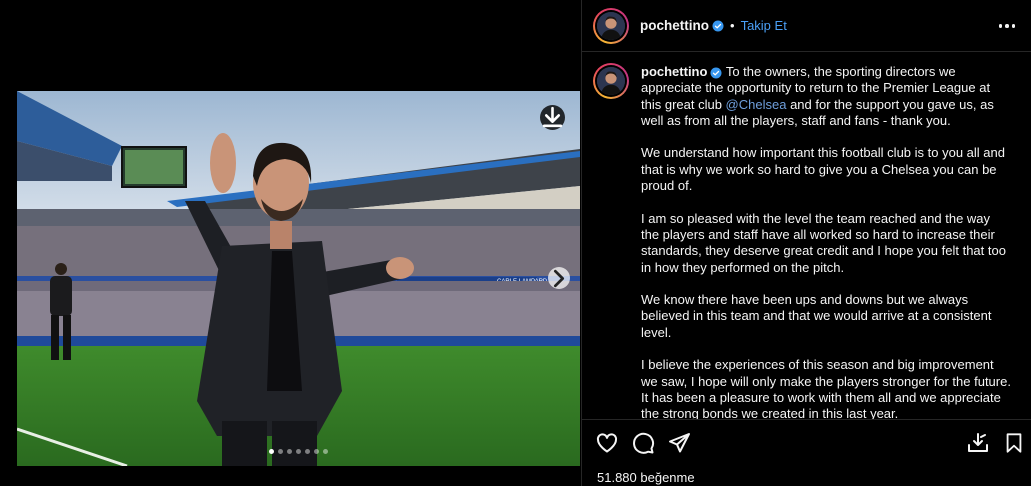 Image resolution: width=1031 pixels, height=486 pixels. I want to click on avatar, so click(611, 25).